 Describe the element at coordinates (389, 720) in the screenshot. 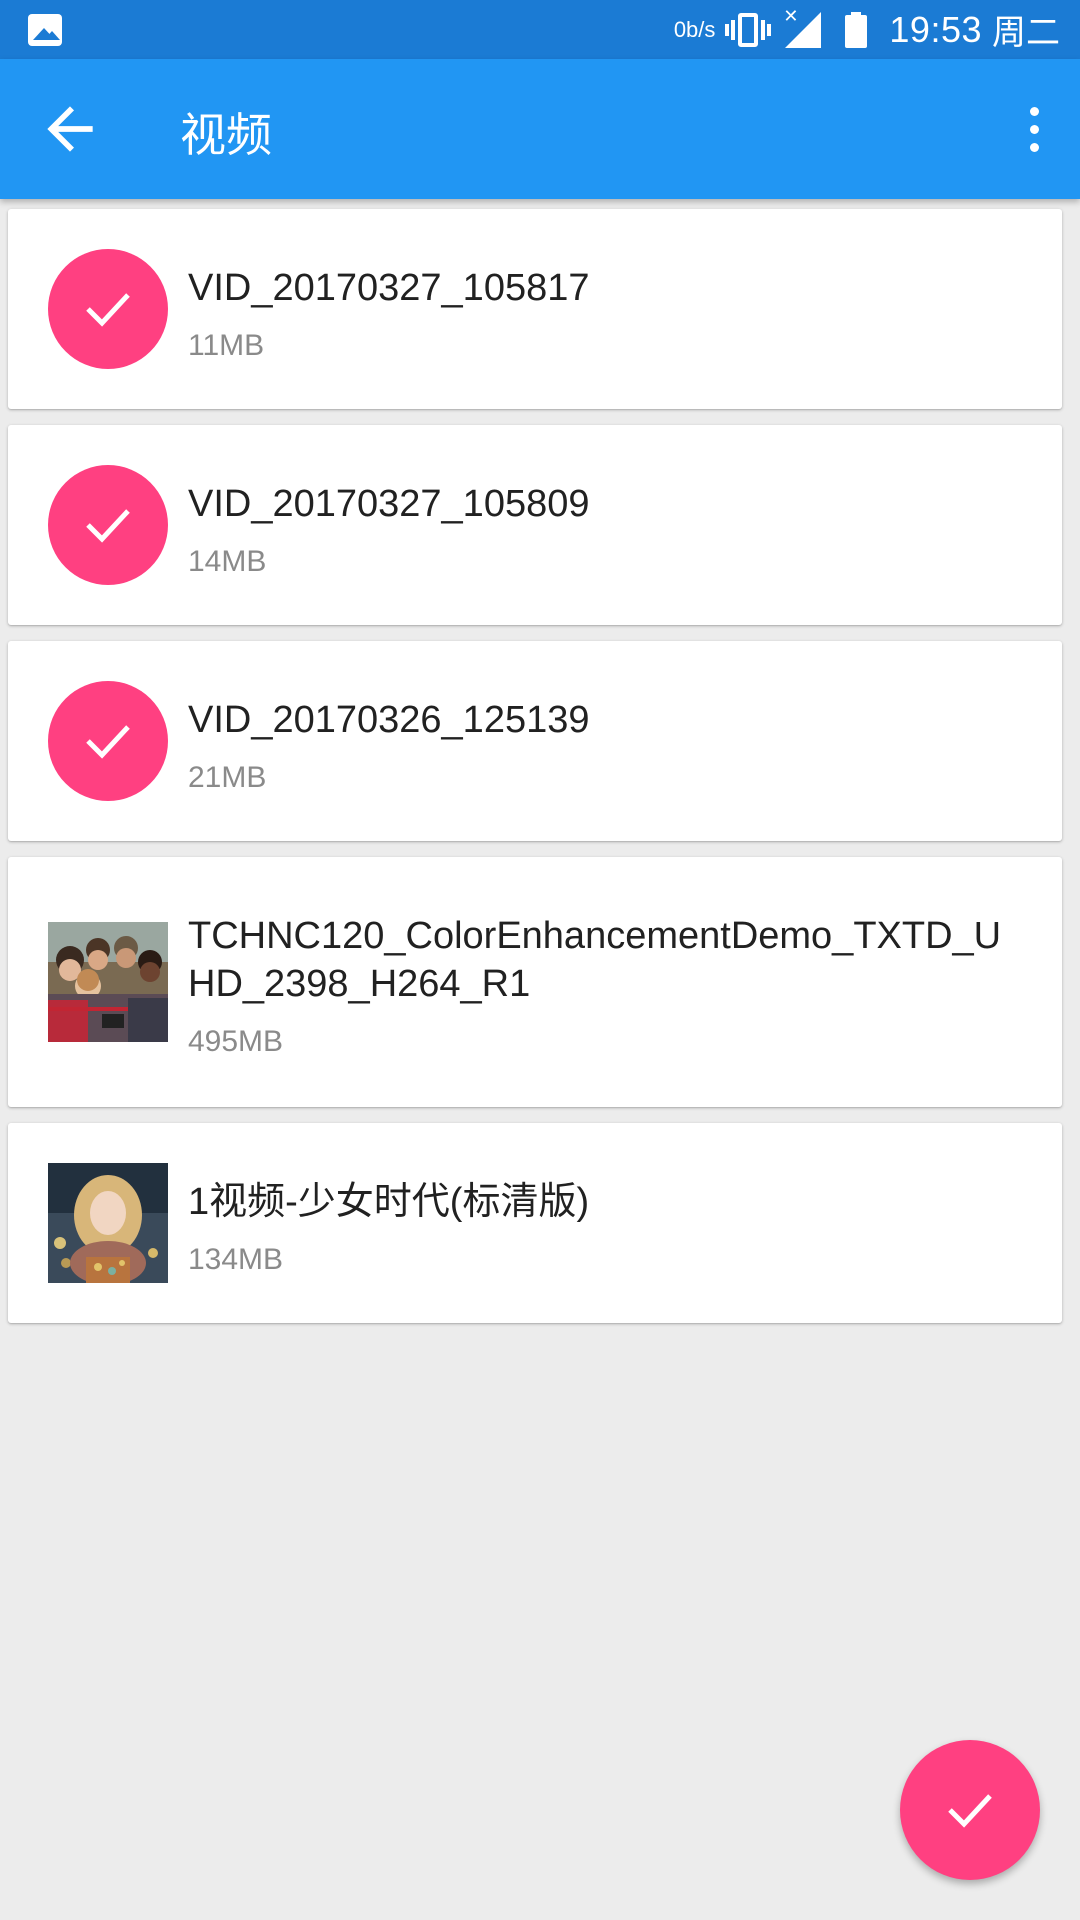

I see `video-name: VID_20170326_125139` at that location.